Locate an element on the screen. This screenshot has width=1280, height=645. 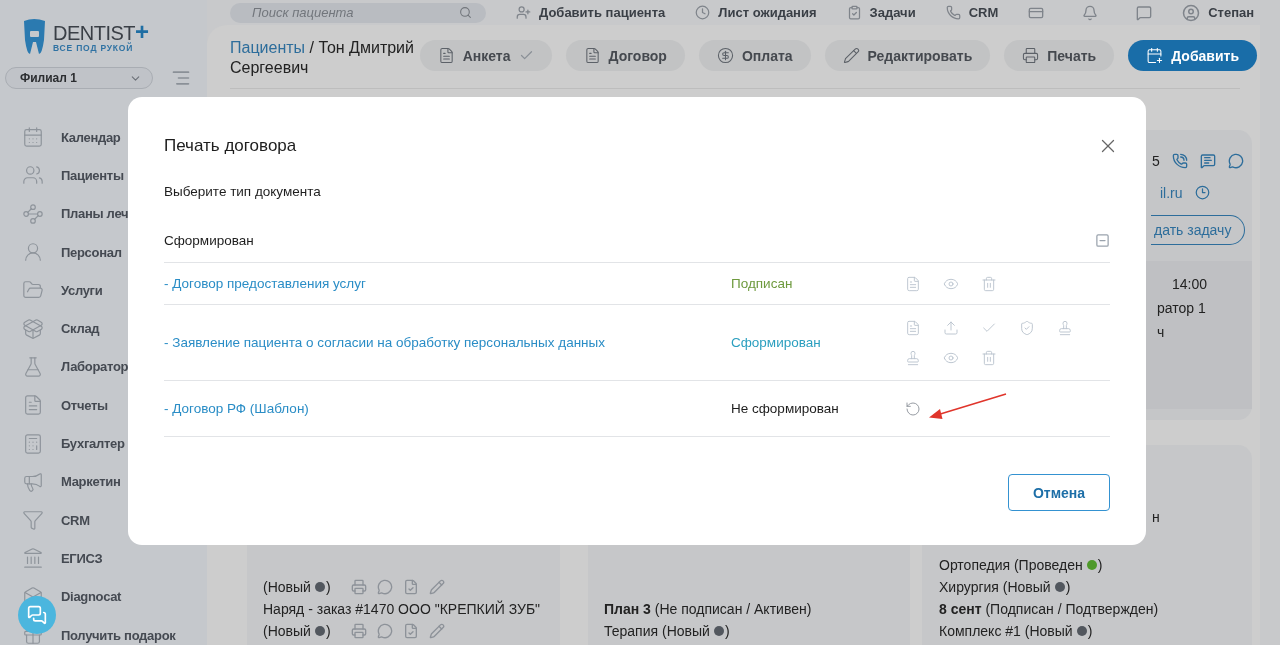
visit-text: ч is located at coordinates (1161, 332).